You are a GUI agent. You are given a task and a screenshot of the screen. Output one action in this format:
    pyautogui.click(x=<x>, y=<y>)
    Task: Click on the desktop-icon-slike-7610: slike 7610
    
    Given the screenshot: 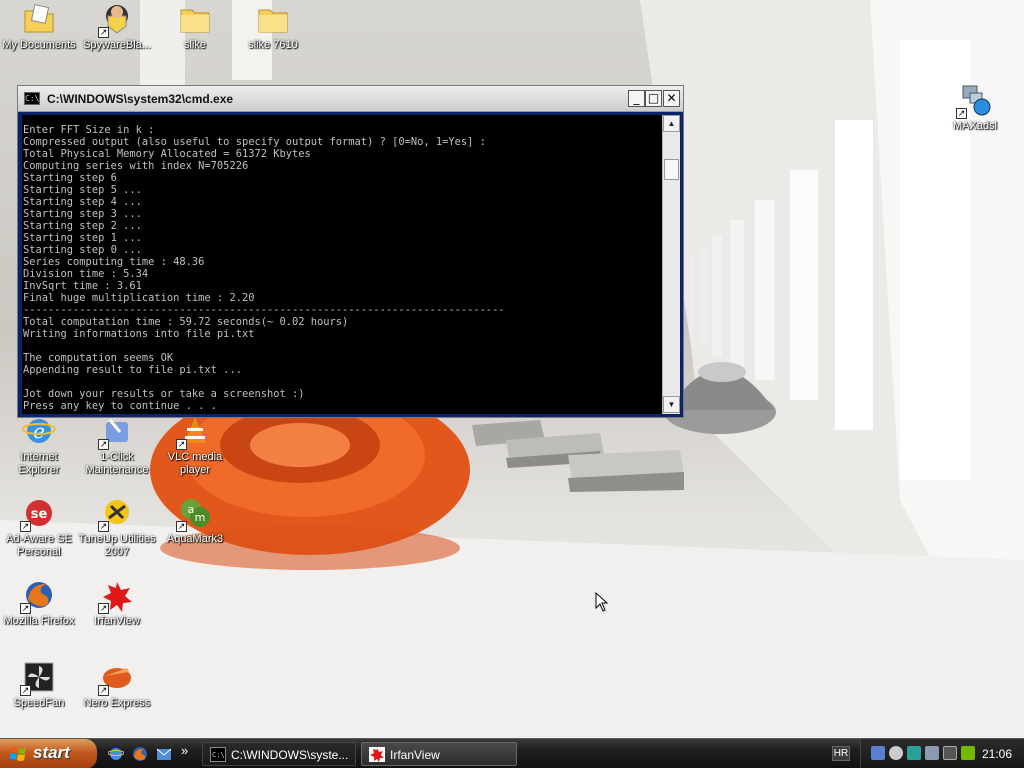 What is the action you would take?
    pyautogui.click(x=273, y=27)
    